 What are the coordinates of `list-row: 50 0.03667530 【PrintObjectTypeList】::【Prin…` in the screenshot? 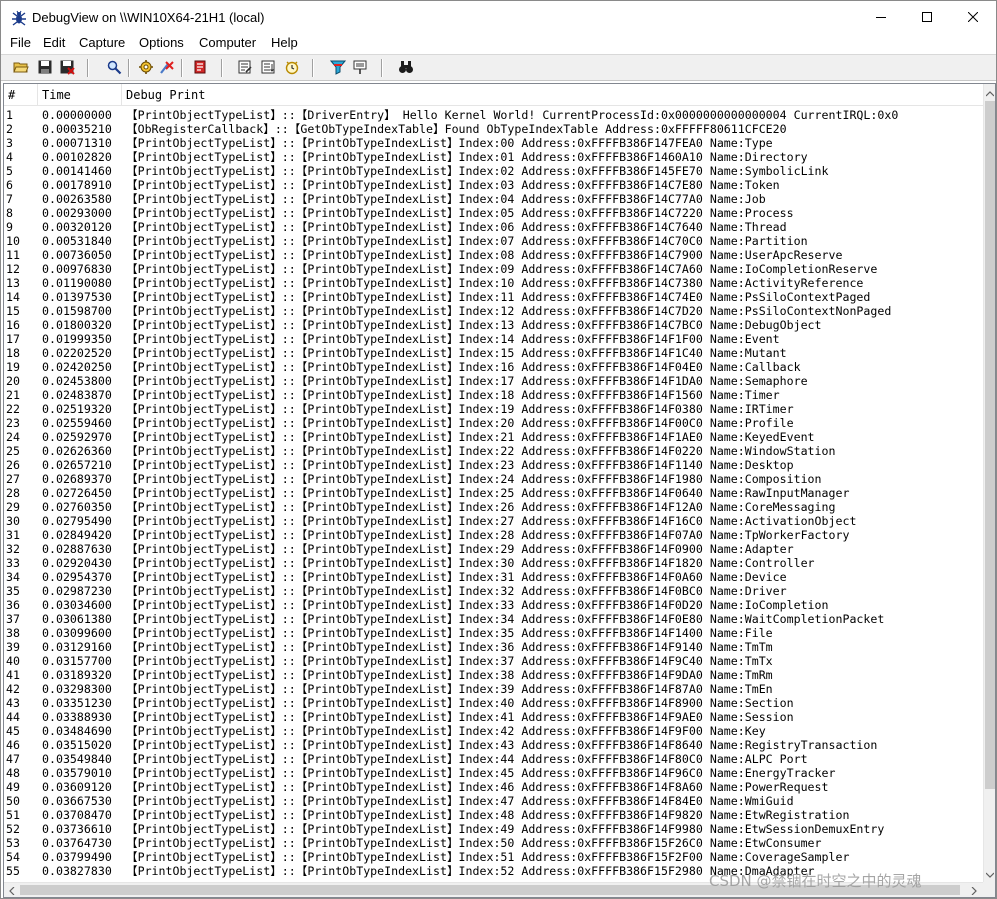 It's located at (493, 801).